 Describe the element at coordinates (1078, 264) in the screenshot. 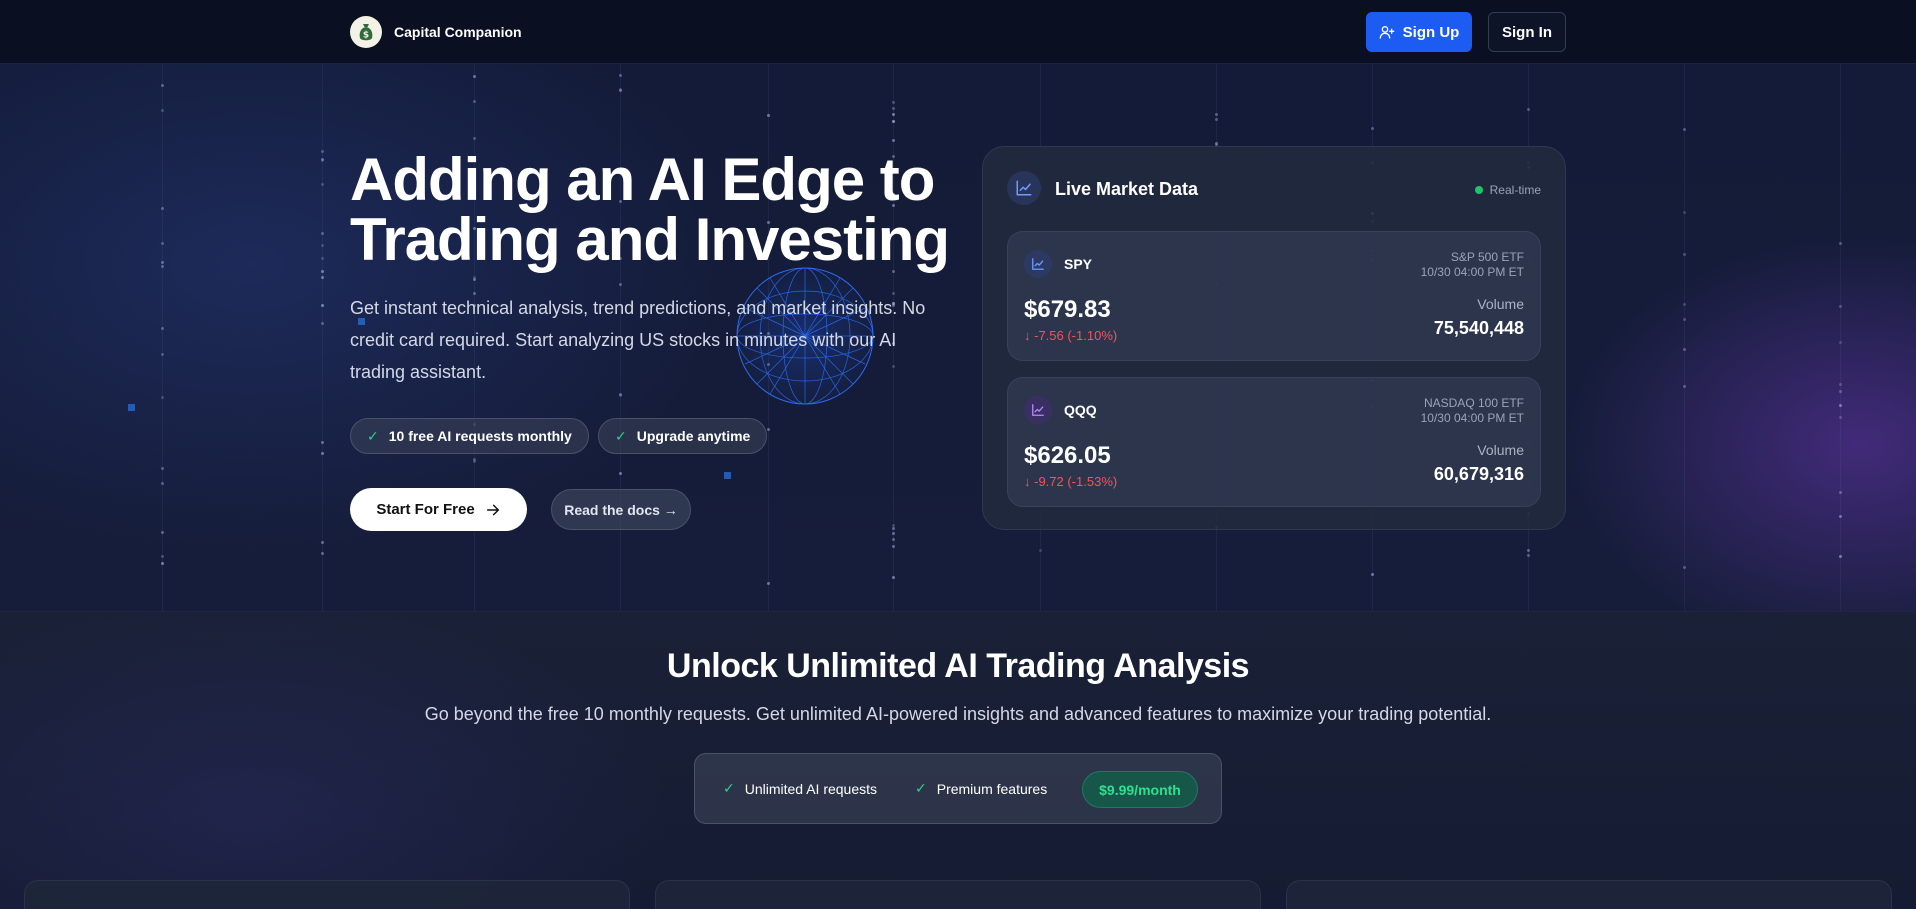

I see `ticker-symbol: SPY` at that location.